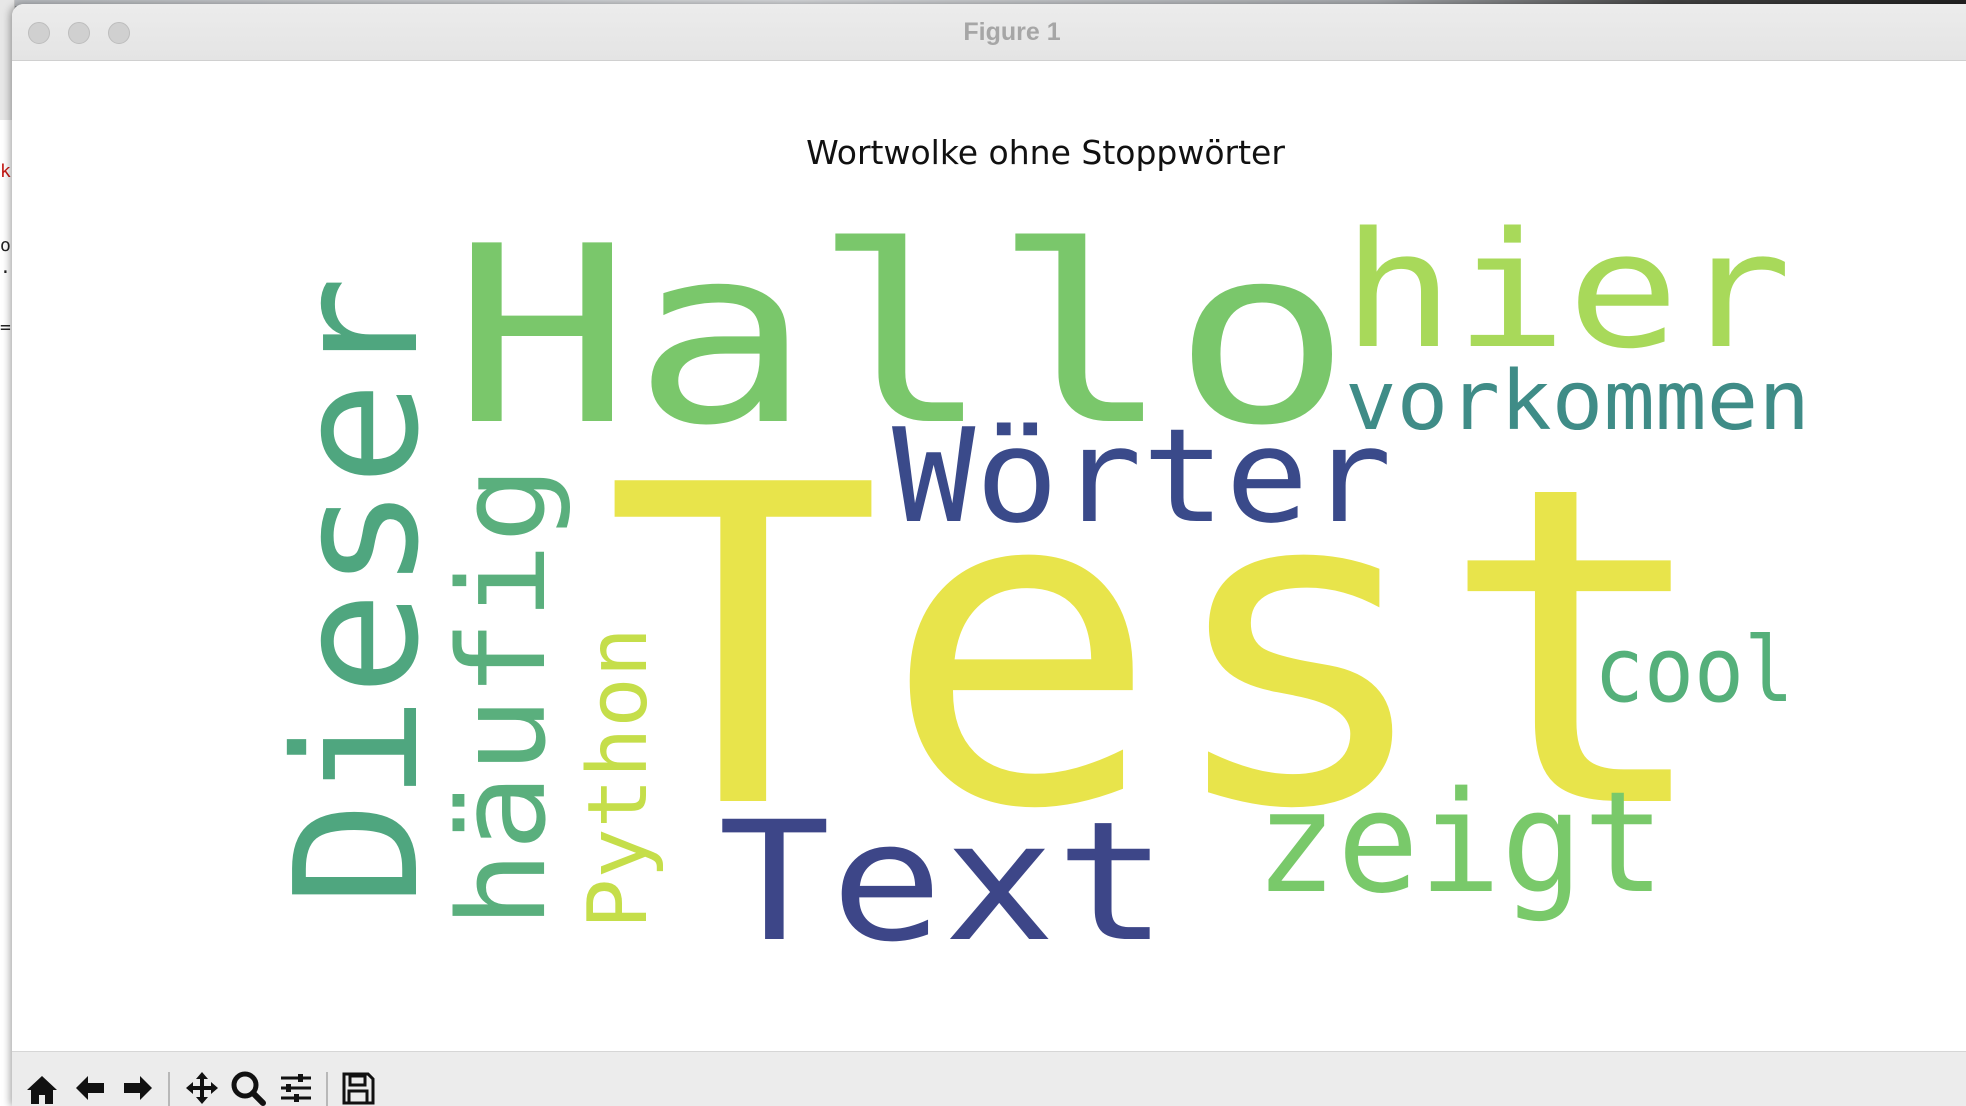 The width and height of the screenshot is (1966, 1106). Describe the element at coordinates (1577, 401) in the screenshot. I see `word-vorkommen: vorkommen` at that location.